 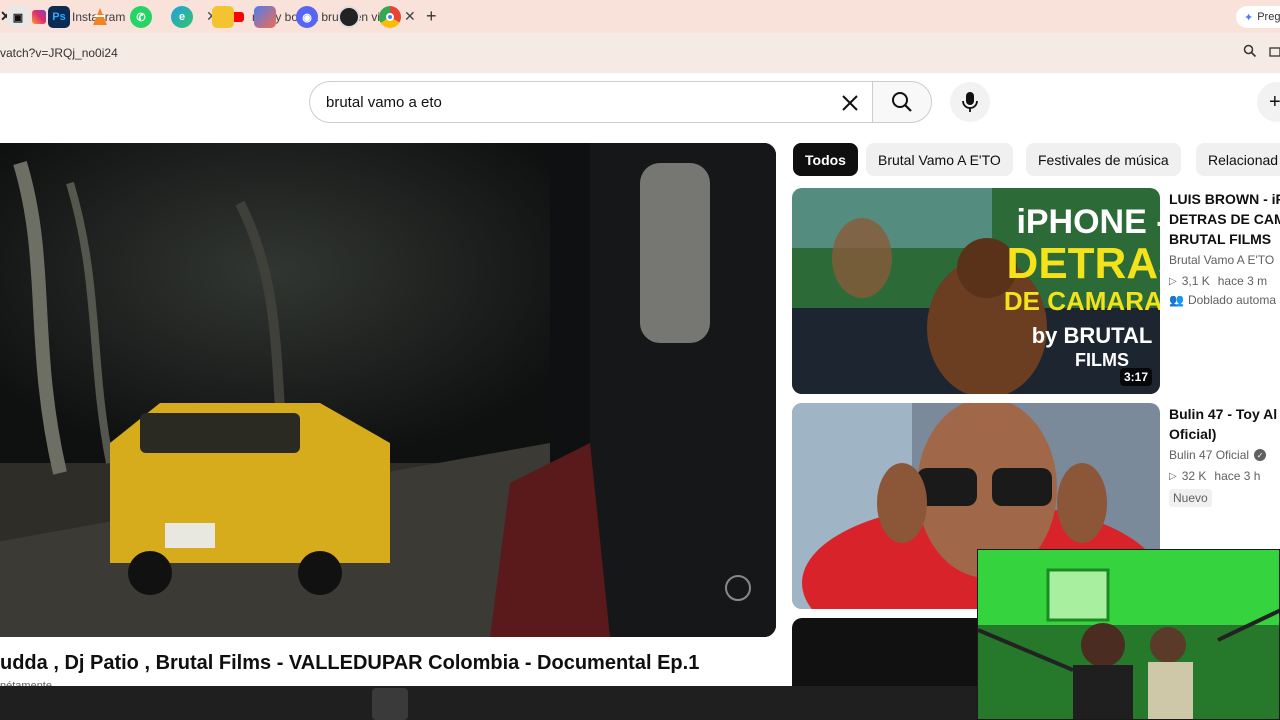 I want to click on thumb-text-line-5: FILMS, so click(x=1102, y=360).